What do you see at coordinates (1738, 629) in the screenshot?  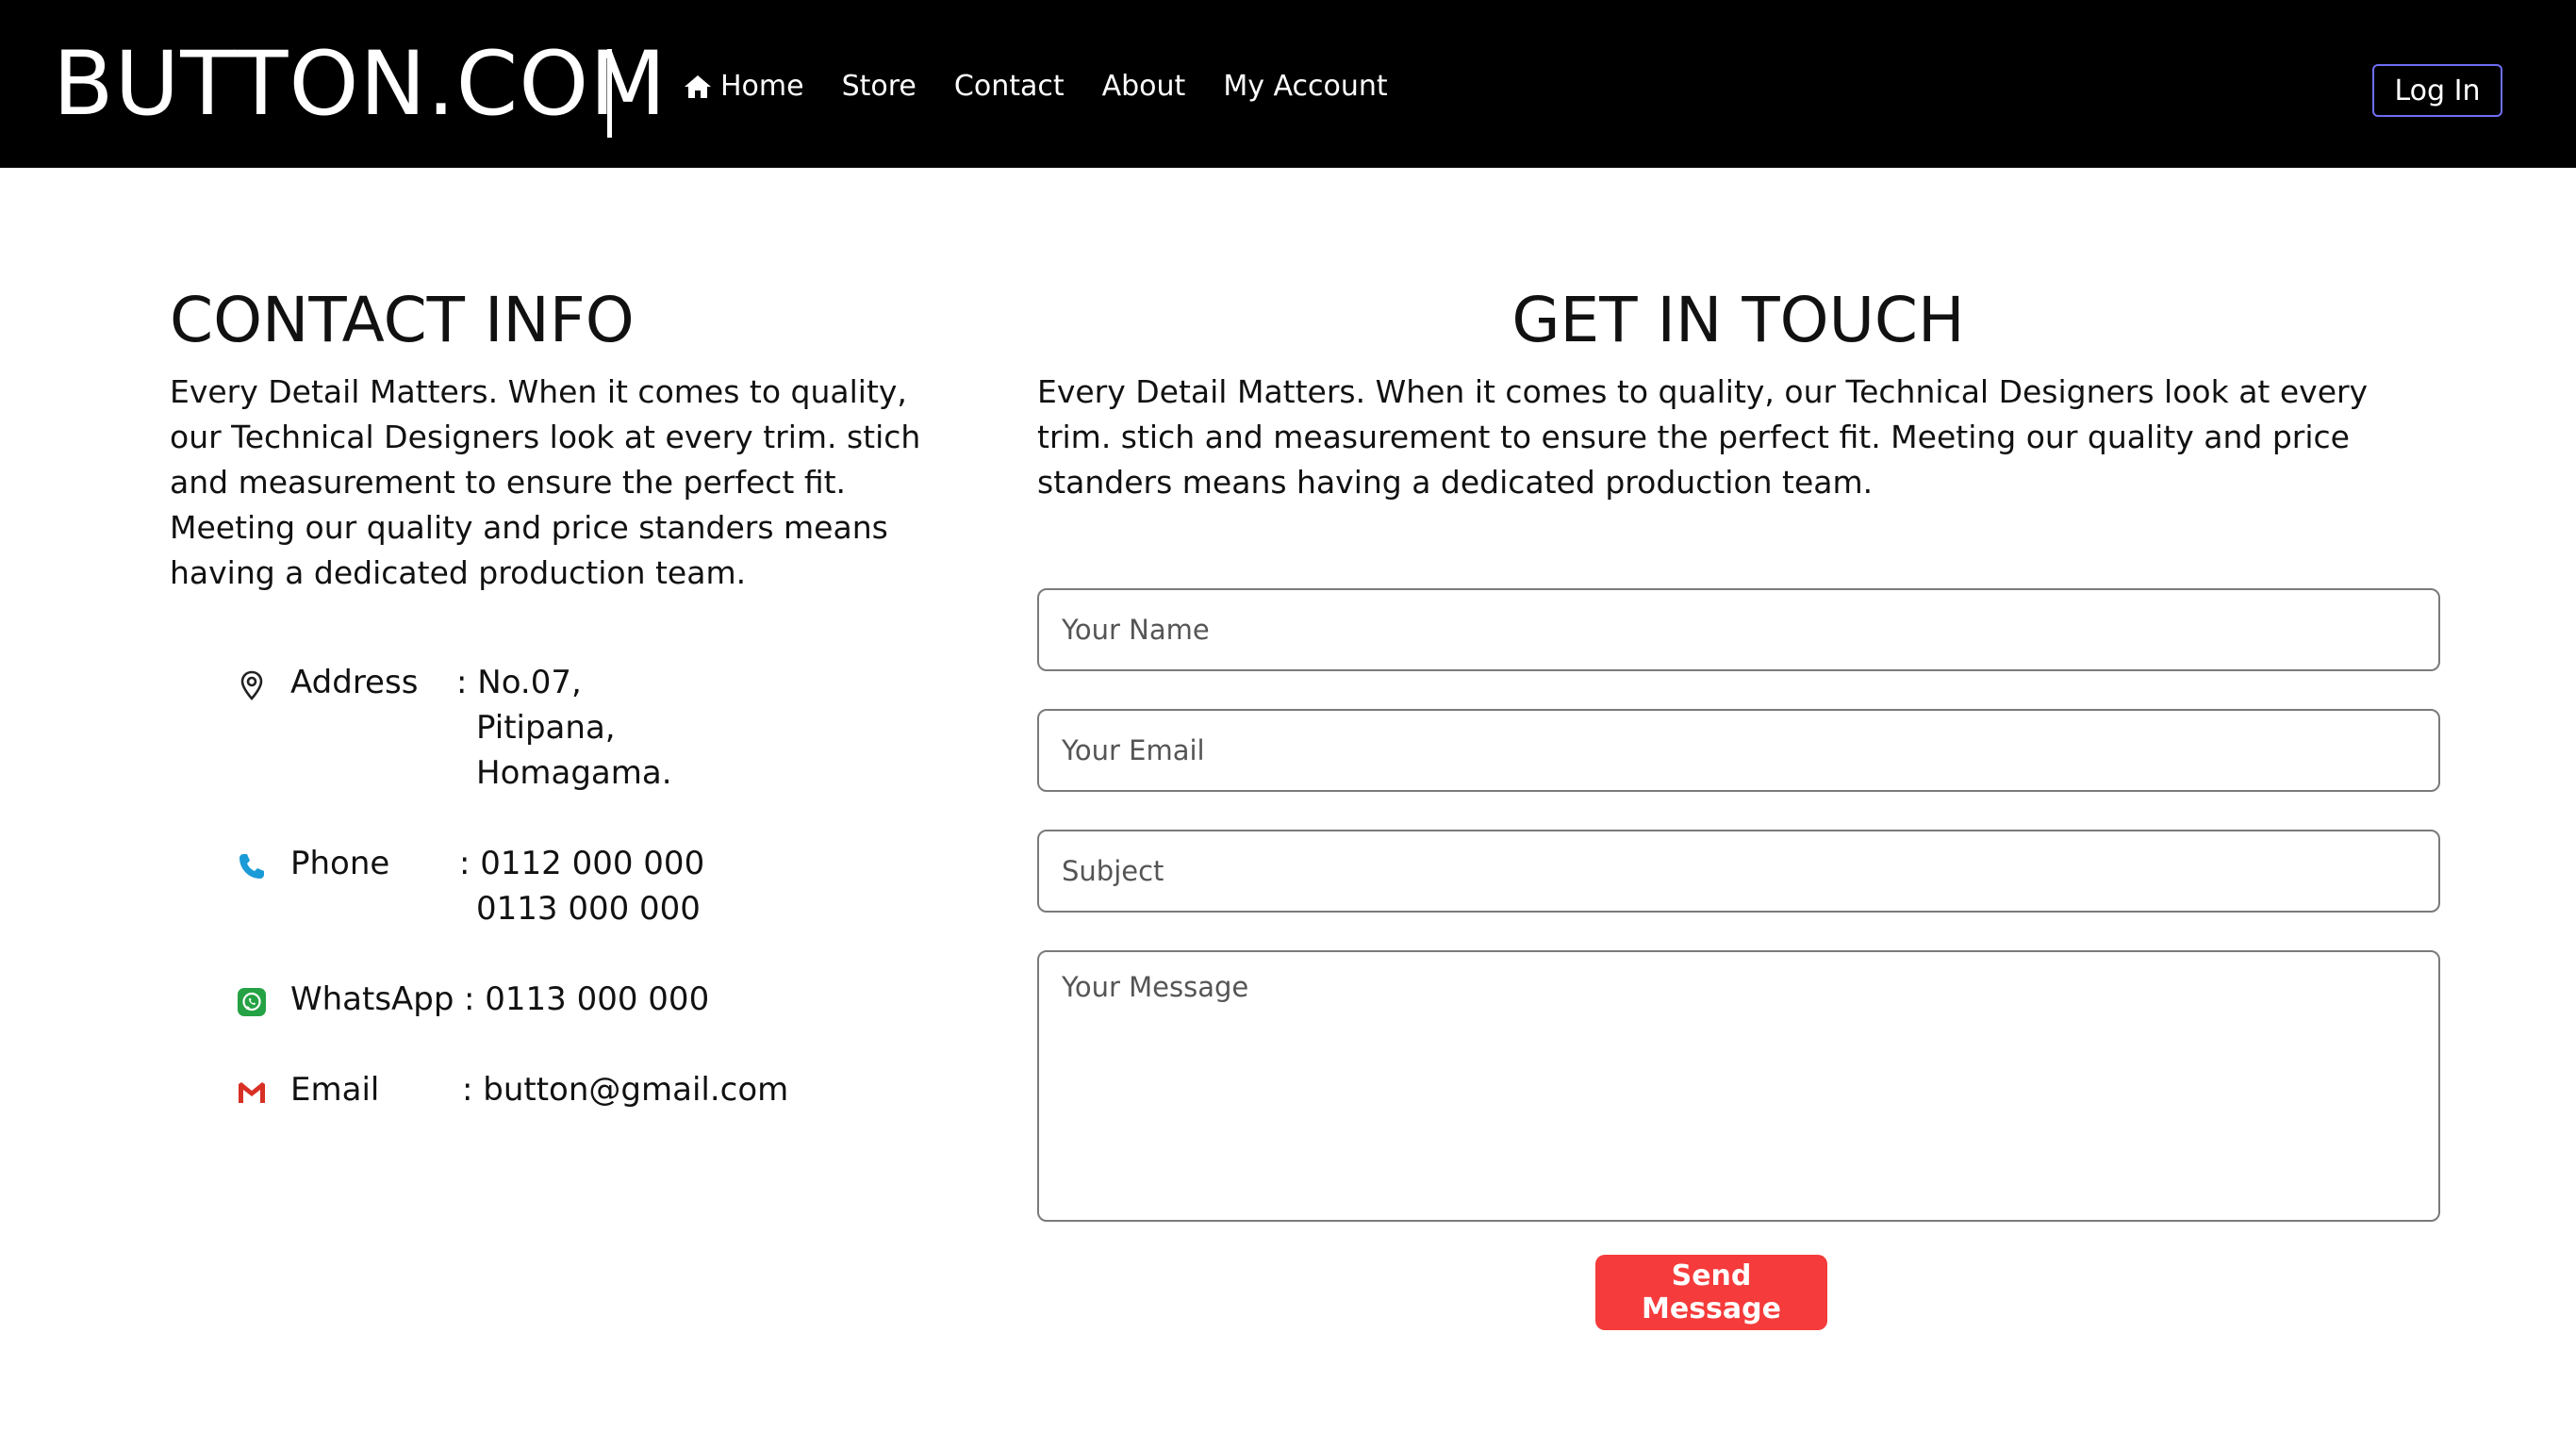 I see `name-input` at bounding box center [1738, 629].